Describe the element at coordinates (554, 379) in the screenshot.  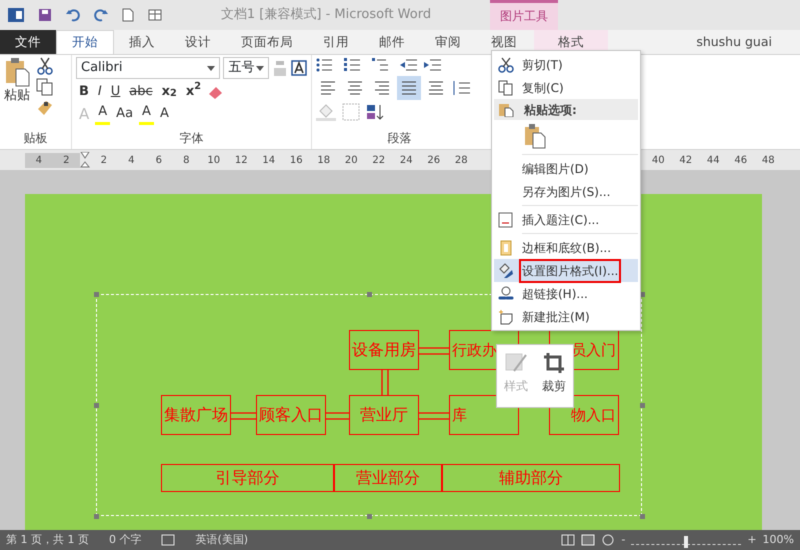
I see `toolbar-button: 裁剪` at that location.